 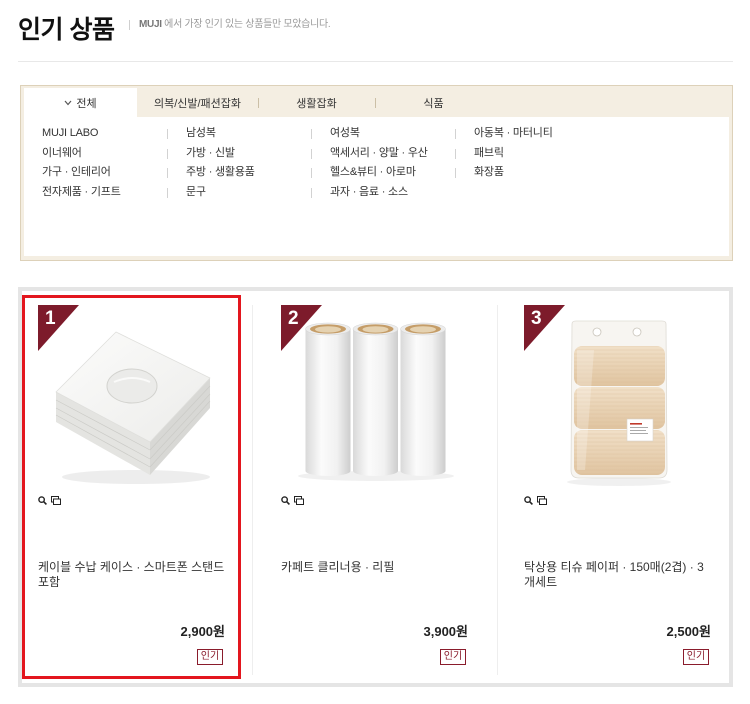 I want to click on tab-clothing-shoes-fashion: 의복/신발/패션잡화, so click(x=197, y=103).